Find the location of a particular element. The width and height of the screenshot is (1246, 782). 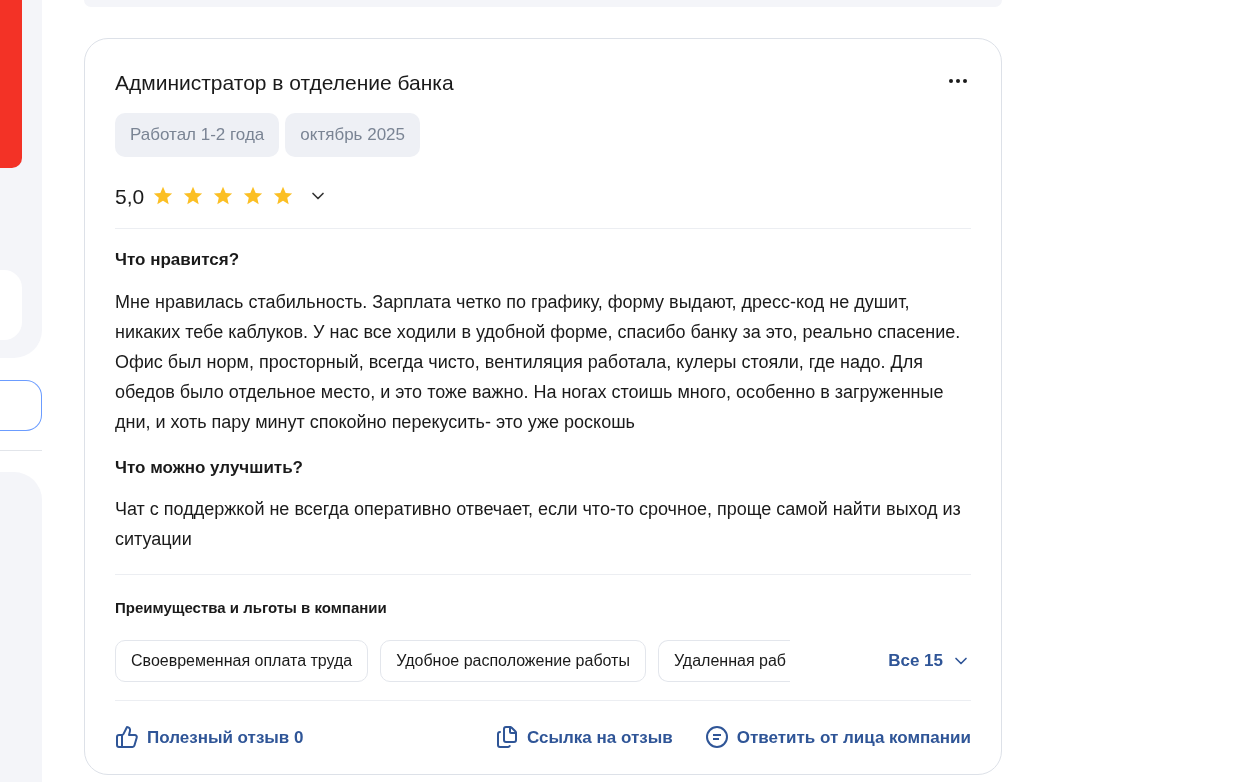

copy-icon is located at coordinates (507, 737).